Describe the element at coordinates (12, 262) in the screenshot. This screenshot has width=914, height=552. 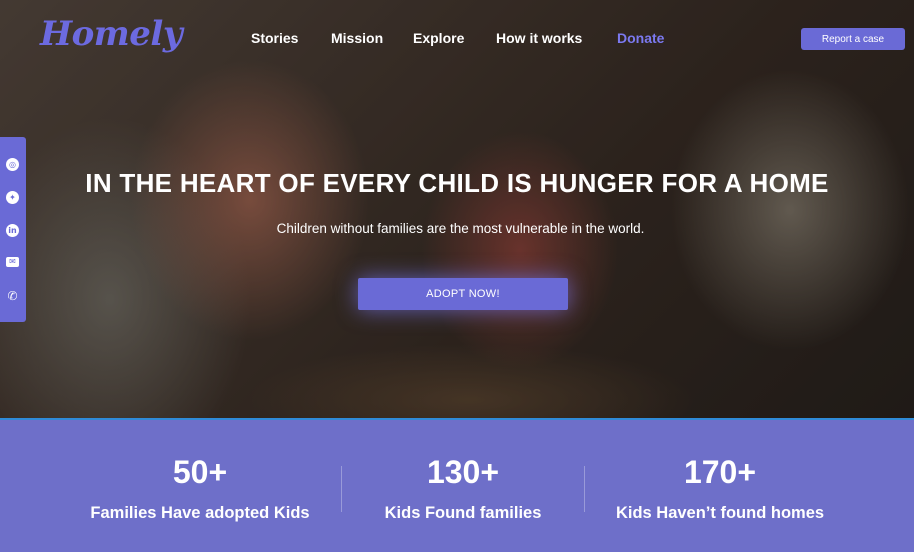
I see `mail-icon: ✉` at that location.